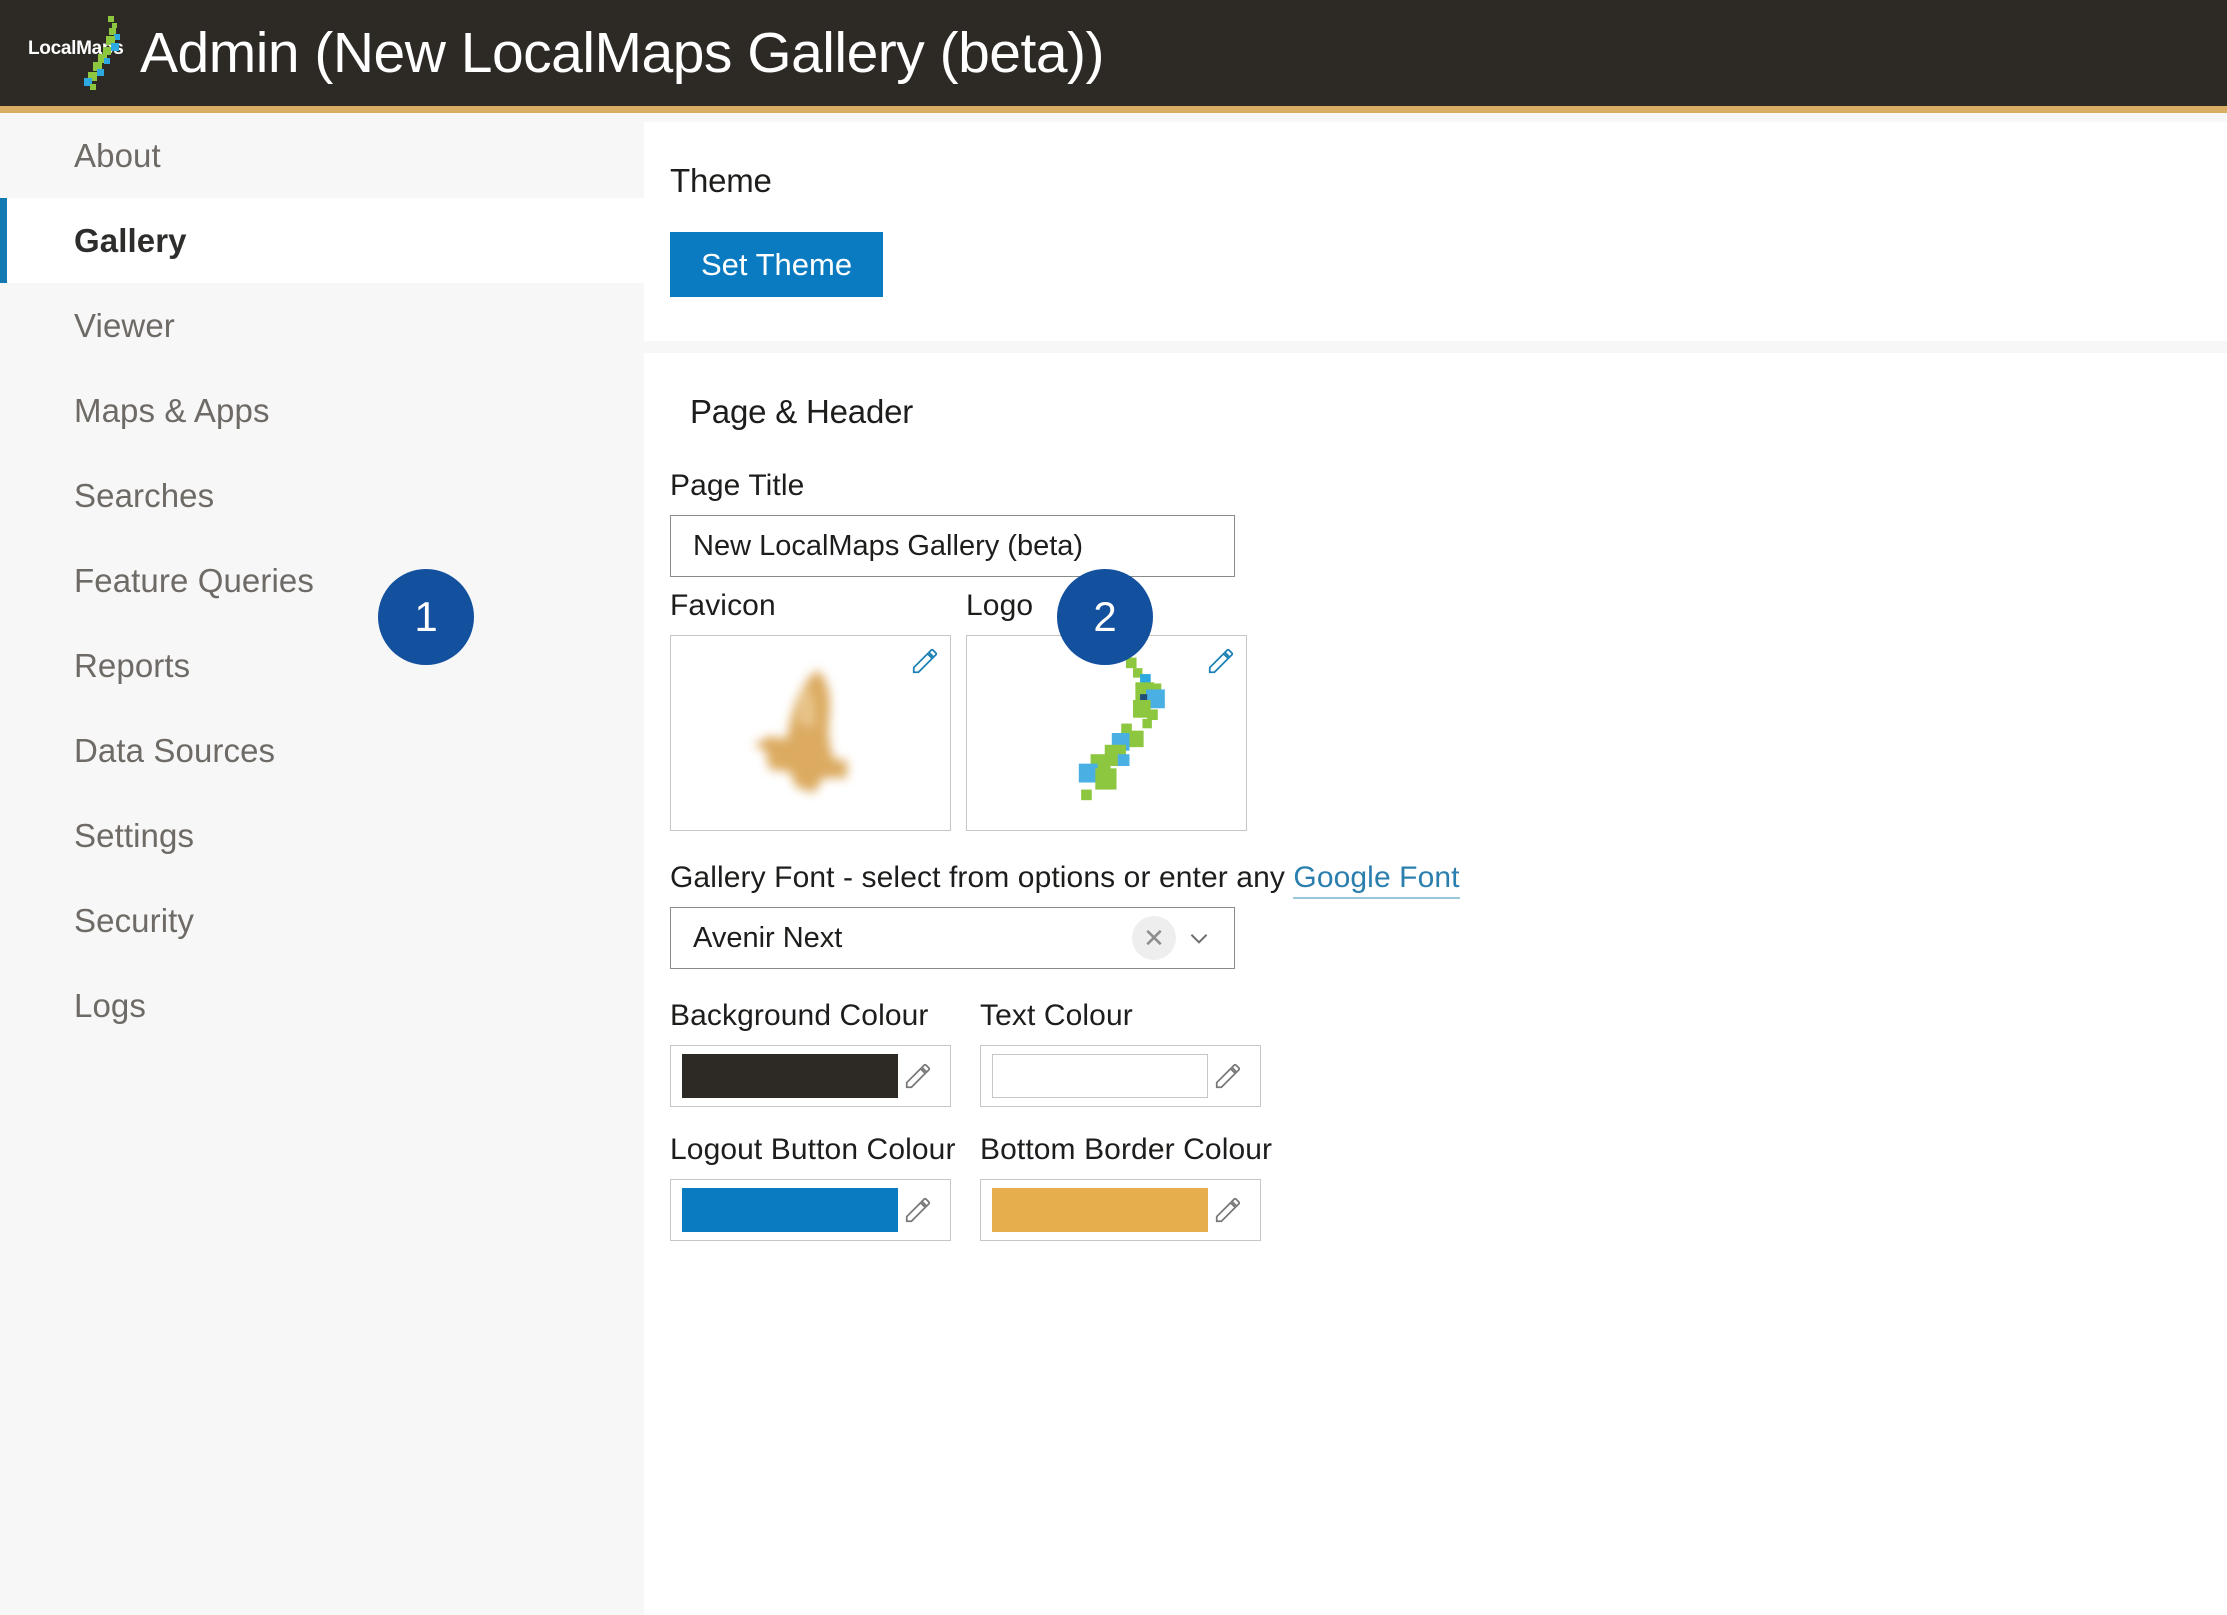 This screenshot has width=2227, height=1615. I want to click on sidebar-item-feature-queries: Feature Queries, so click(322, 580).